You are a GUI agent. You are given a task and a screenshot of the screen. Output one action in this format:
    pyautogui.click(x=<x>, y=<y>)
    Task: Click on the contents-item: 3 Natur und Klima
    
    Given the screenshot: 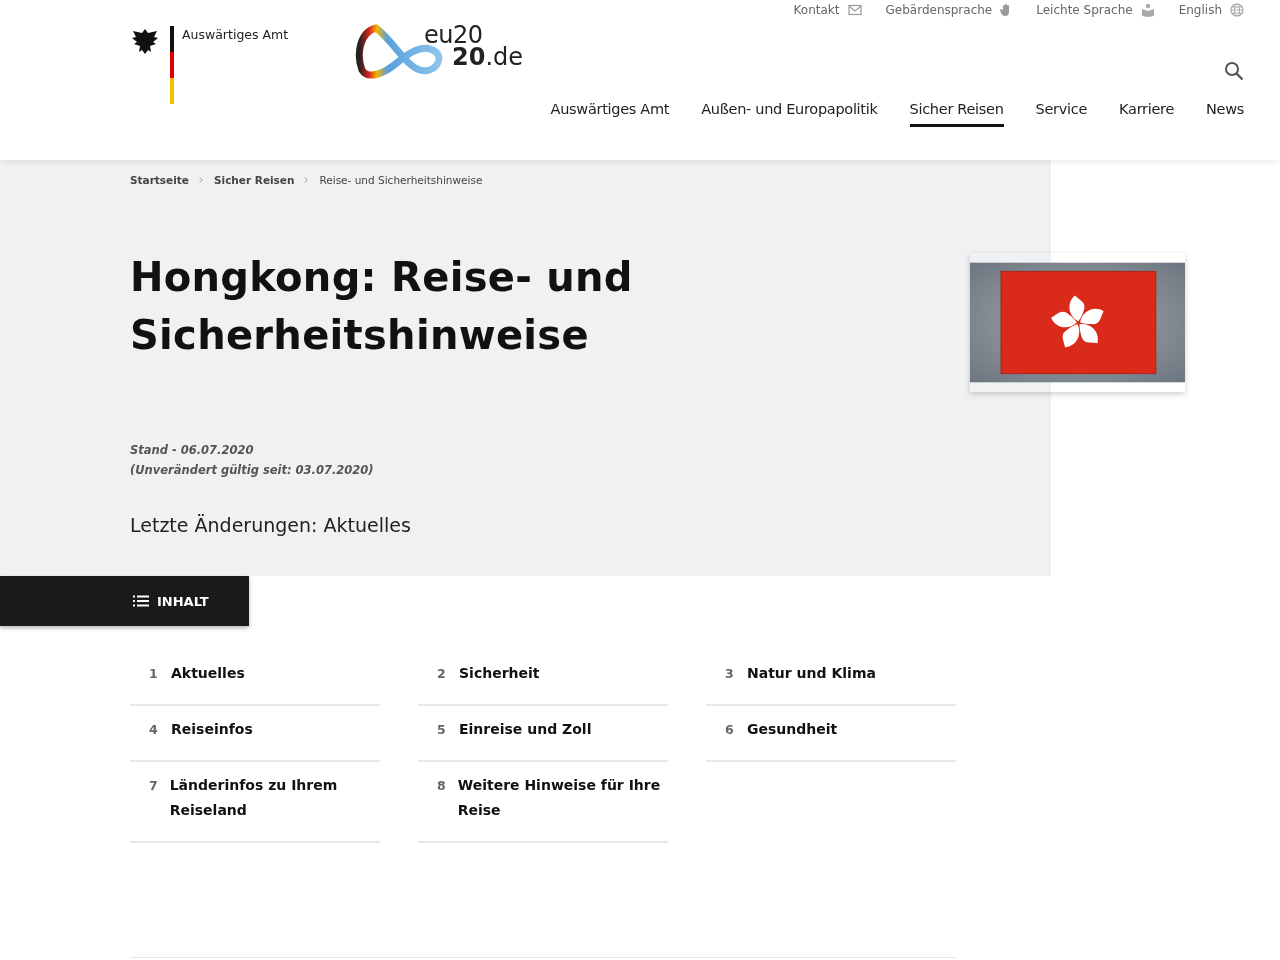 What is the action you would take?
    pyautogui.click(x=831, y=678)
    